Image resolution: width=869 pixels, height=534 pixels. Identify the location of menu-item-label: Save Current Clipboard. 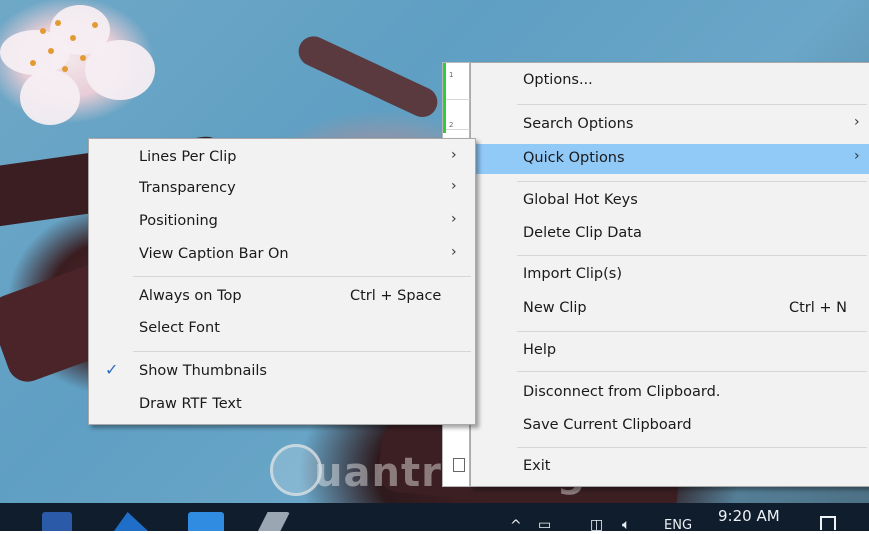
(607, 425).